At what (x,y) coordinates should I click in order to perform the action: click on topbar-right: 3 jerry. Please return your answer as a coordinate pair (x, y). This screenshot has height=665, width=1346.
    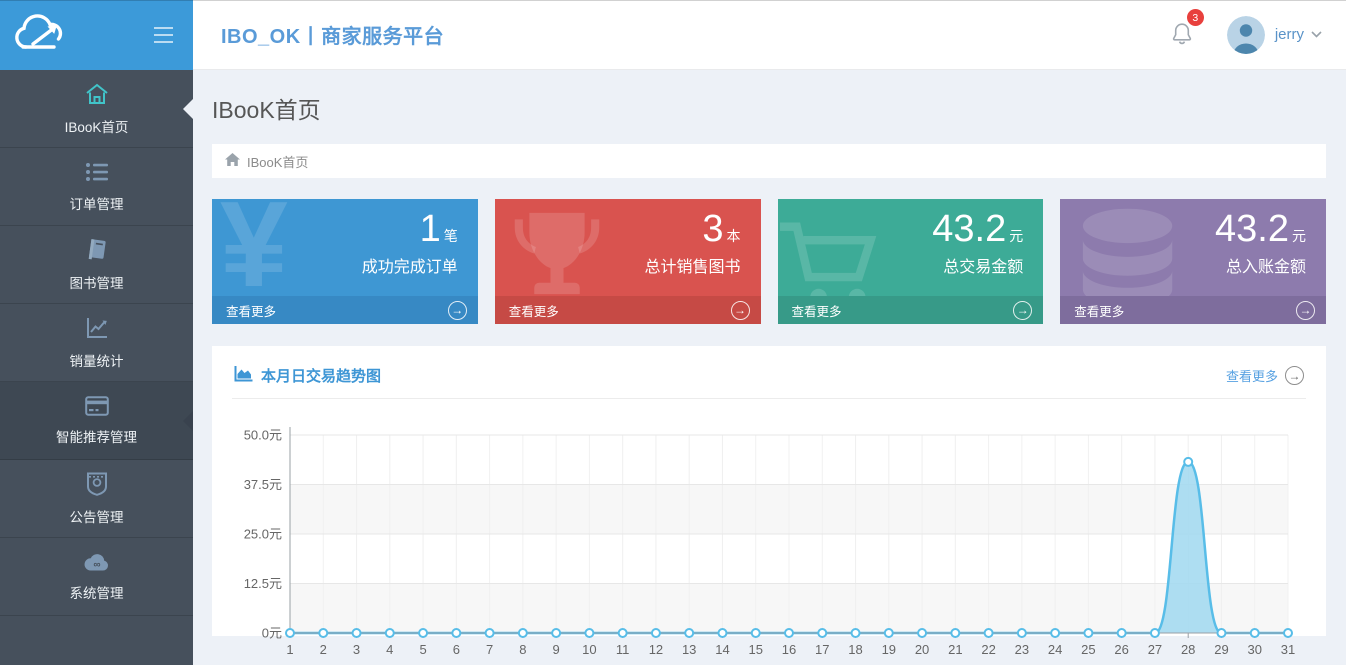
    Looking at the image, I should click on (1246, 31).